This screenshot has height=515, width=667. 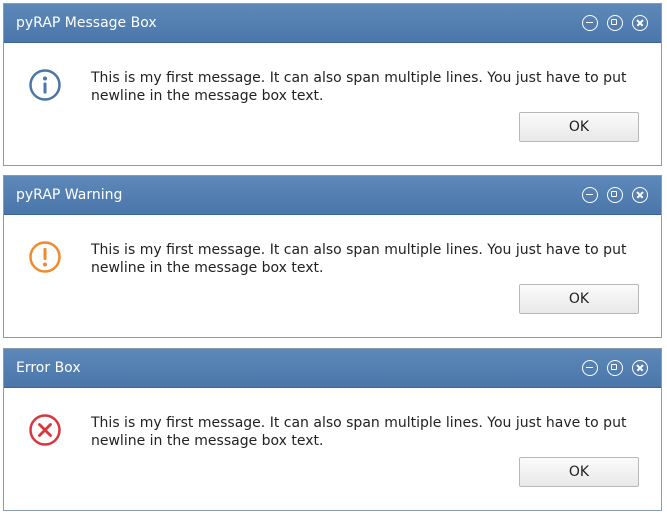 I want to click on dialog-title: pyRAP Message Box, so click(x=86, y=23).